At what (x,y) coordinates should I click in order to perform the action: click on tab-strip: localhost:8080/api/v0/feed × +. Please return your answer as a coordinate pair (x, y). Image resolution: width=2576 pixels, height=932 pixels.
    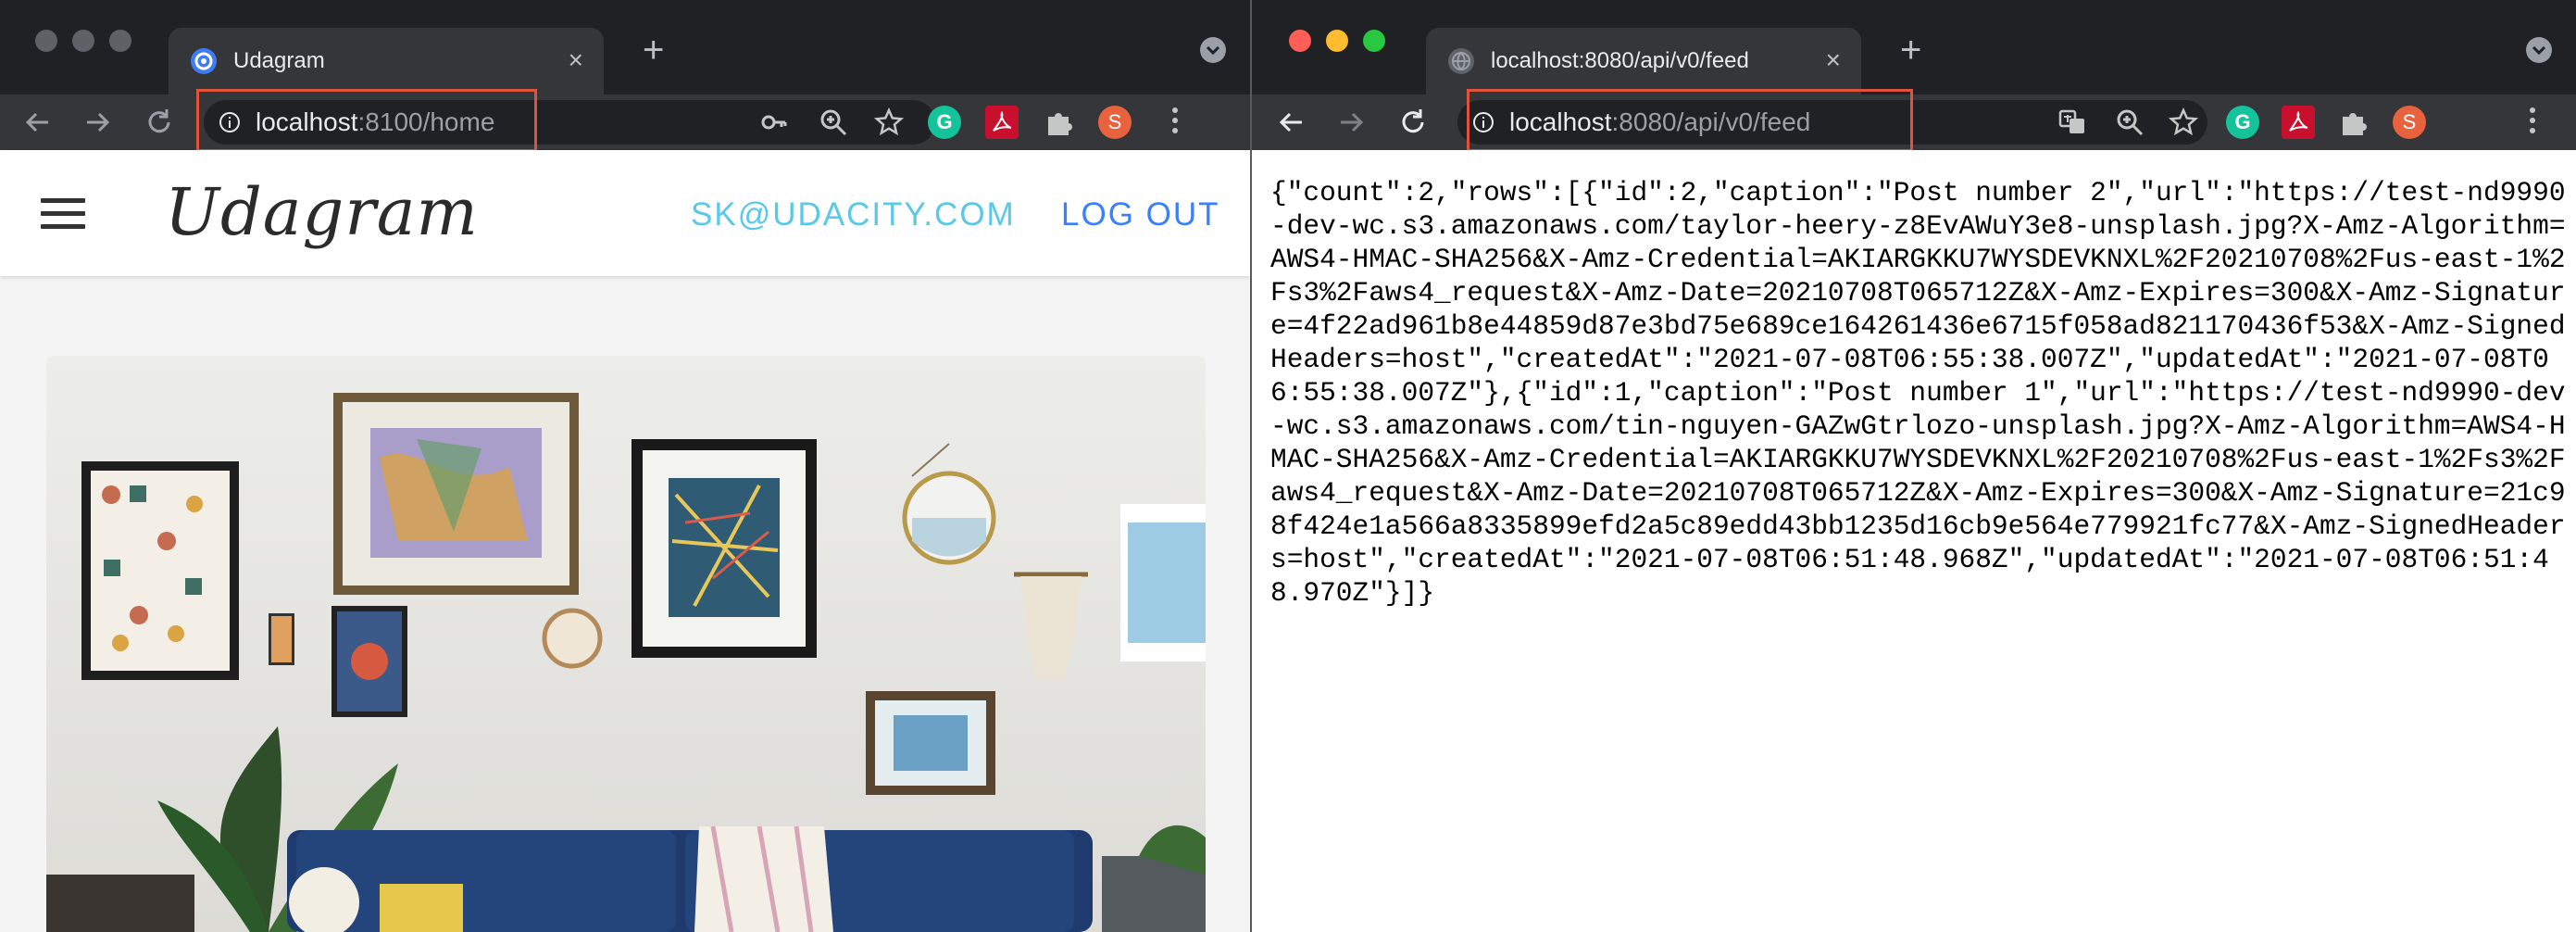
    Looking at the image, I should click on (1914, 47).